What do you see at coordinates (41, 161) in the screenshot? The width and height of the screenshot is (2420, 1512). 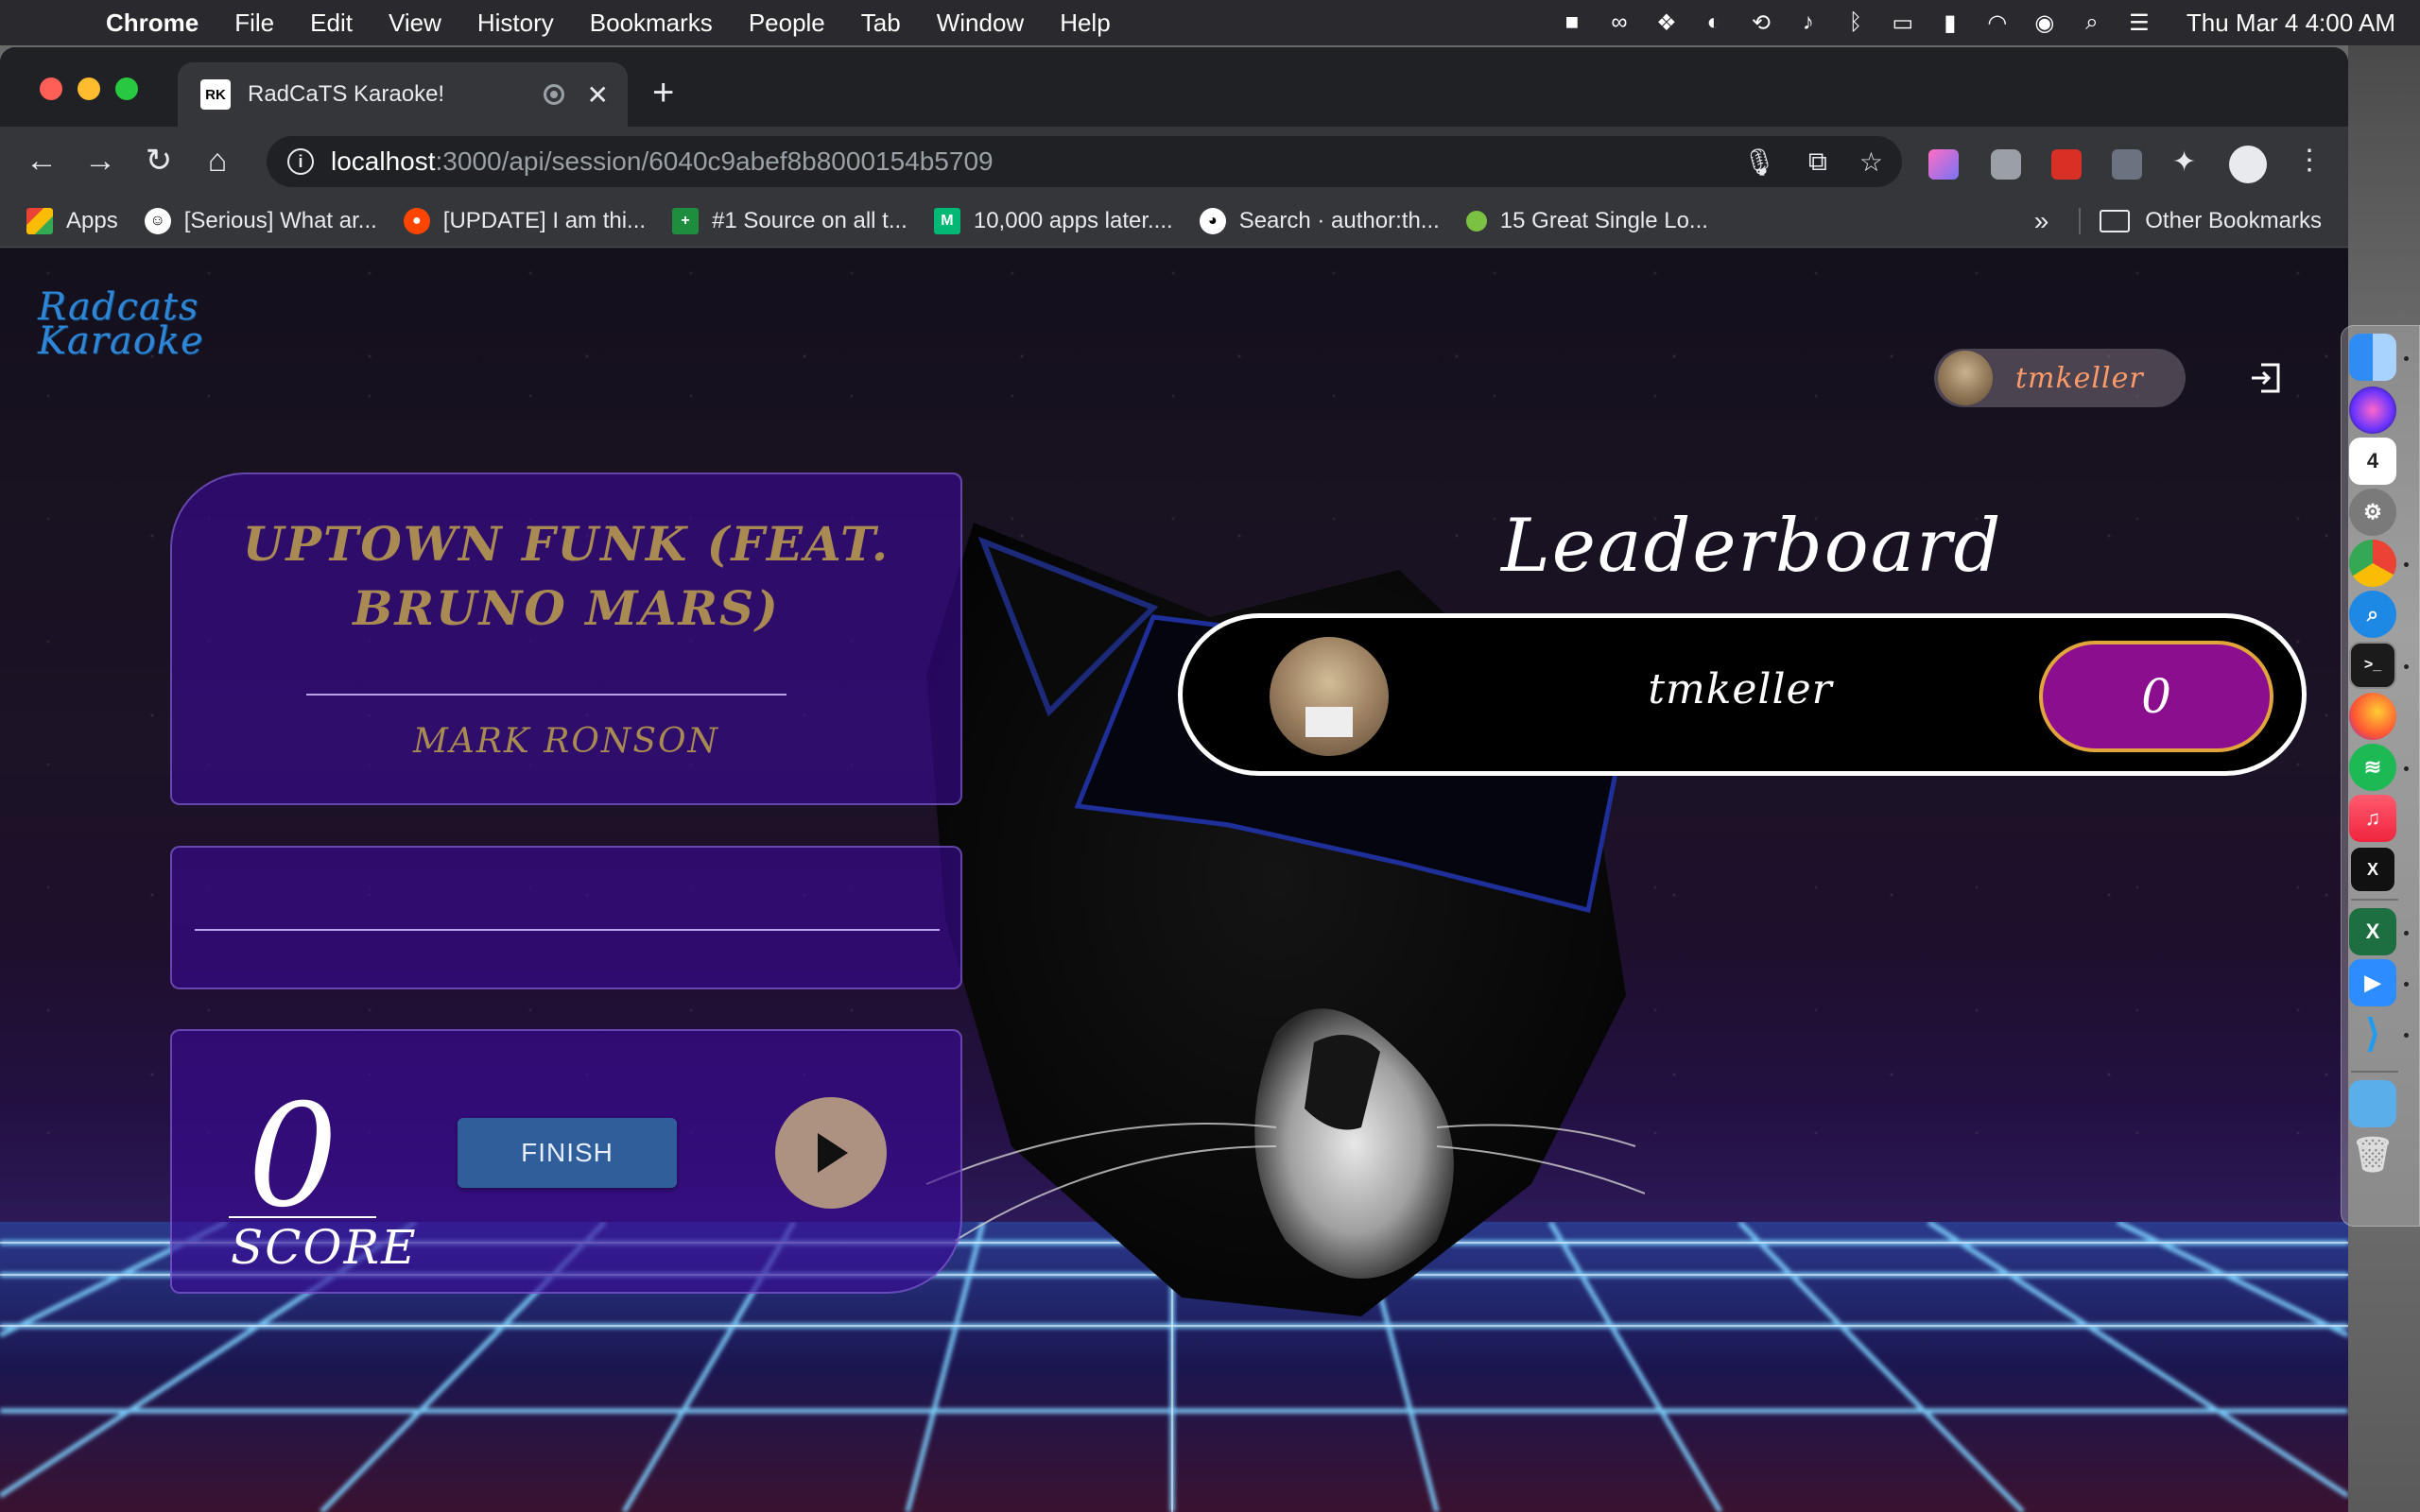 I see `back-arrow-icon: ←` at bounding box center [41, 161].